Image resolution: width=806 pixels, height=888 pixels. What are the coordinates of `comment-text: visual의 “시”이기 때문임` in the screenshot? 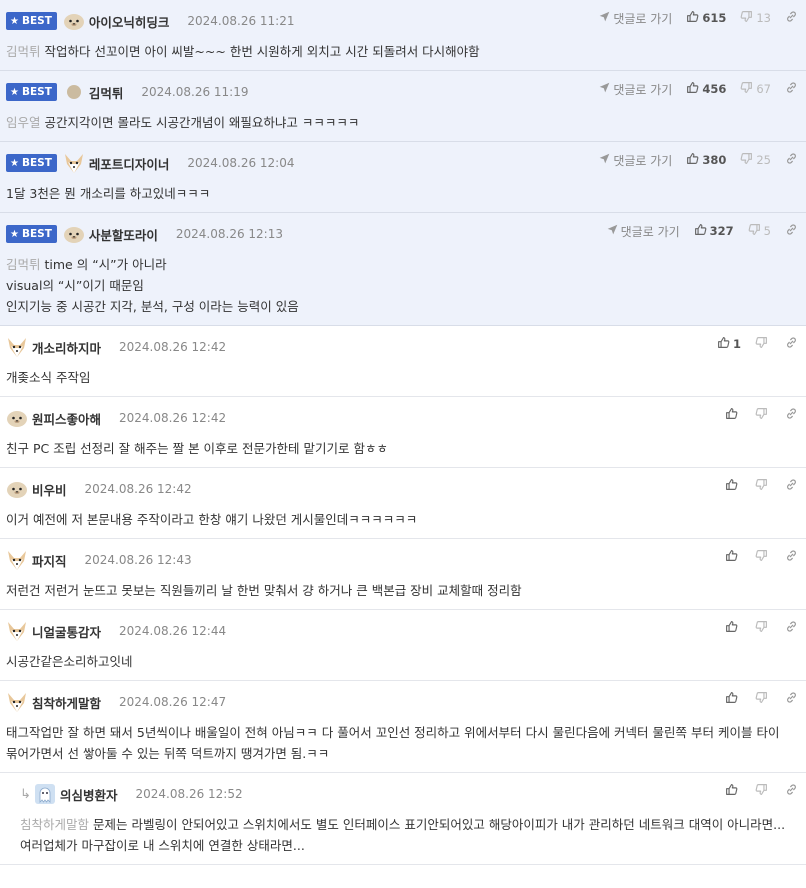 It's located at (75, 285).